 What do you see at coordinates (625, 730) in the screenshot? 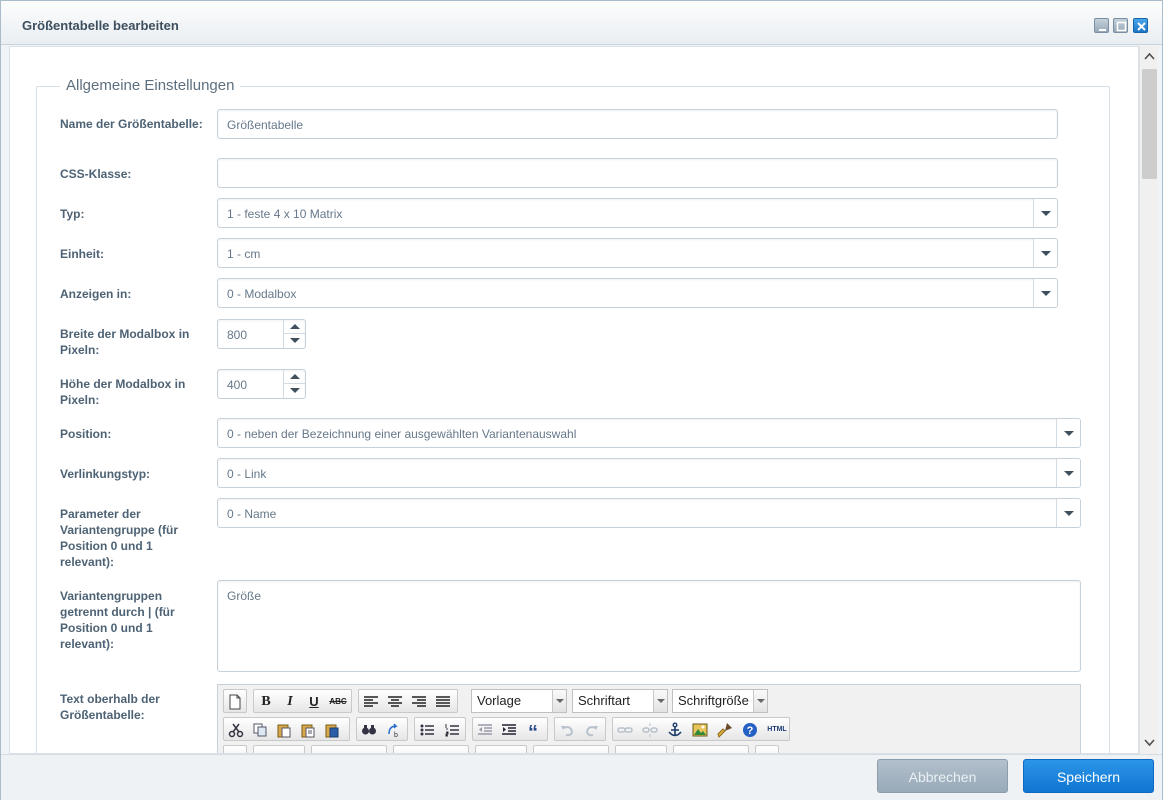
I see `link-icon` at bounding box center [625, 730].